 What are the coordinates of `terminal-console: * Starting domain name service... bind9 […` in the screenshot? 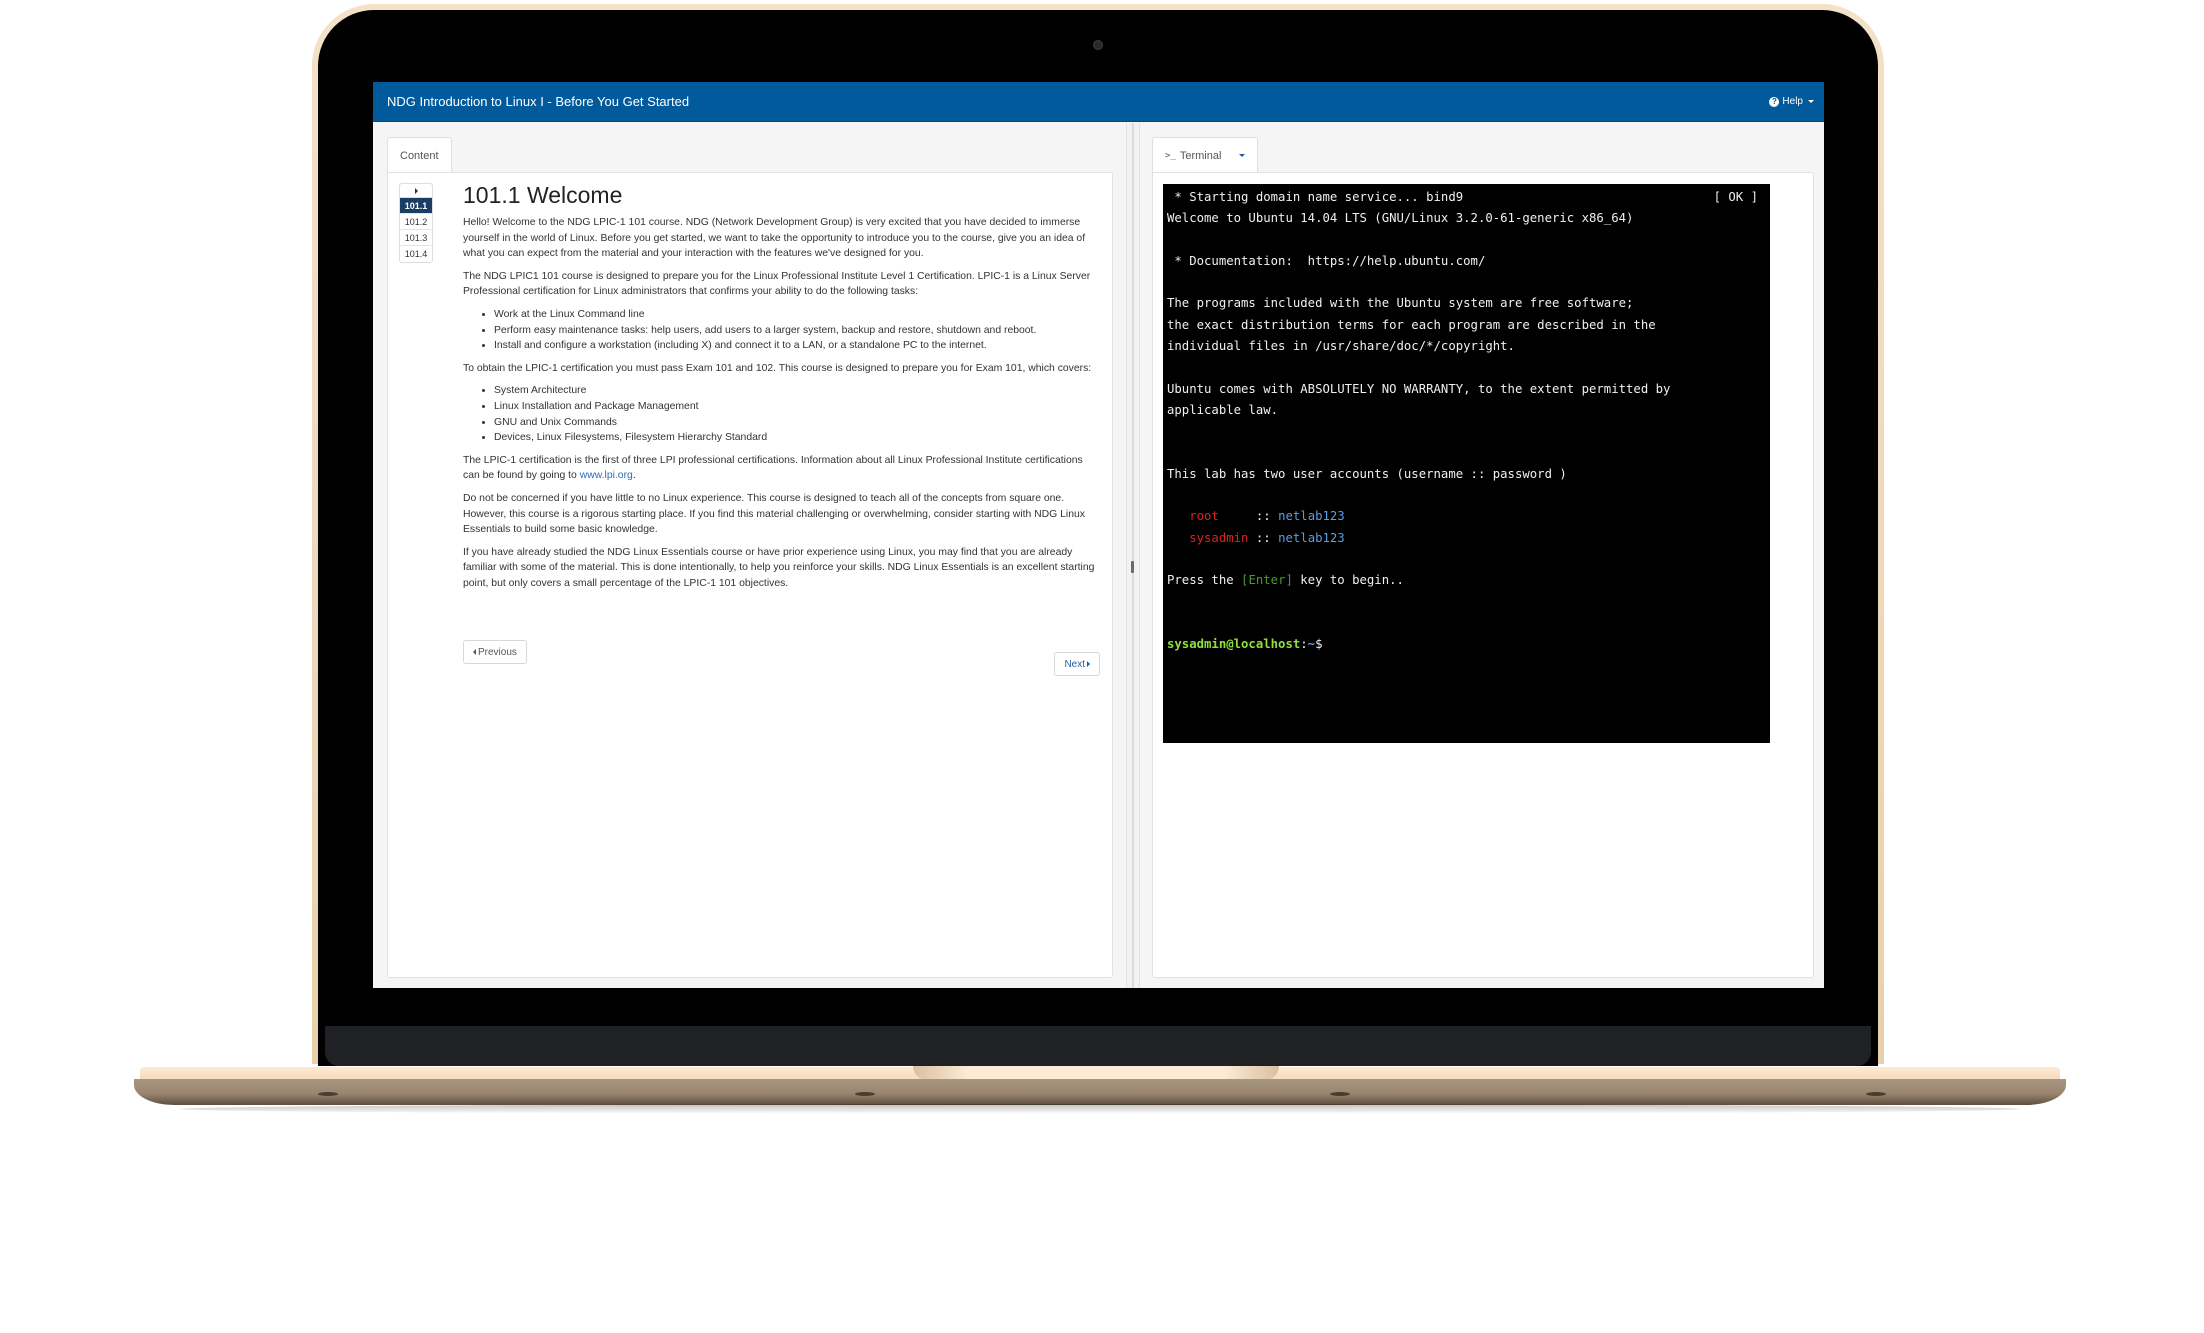 It's located at (1466, 463).